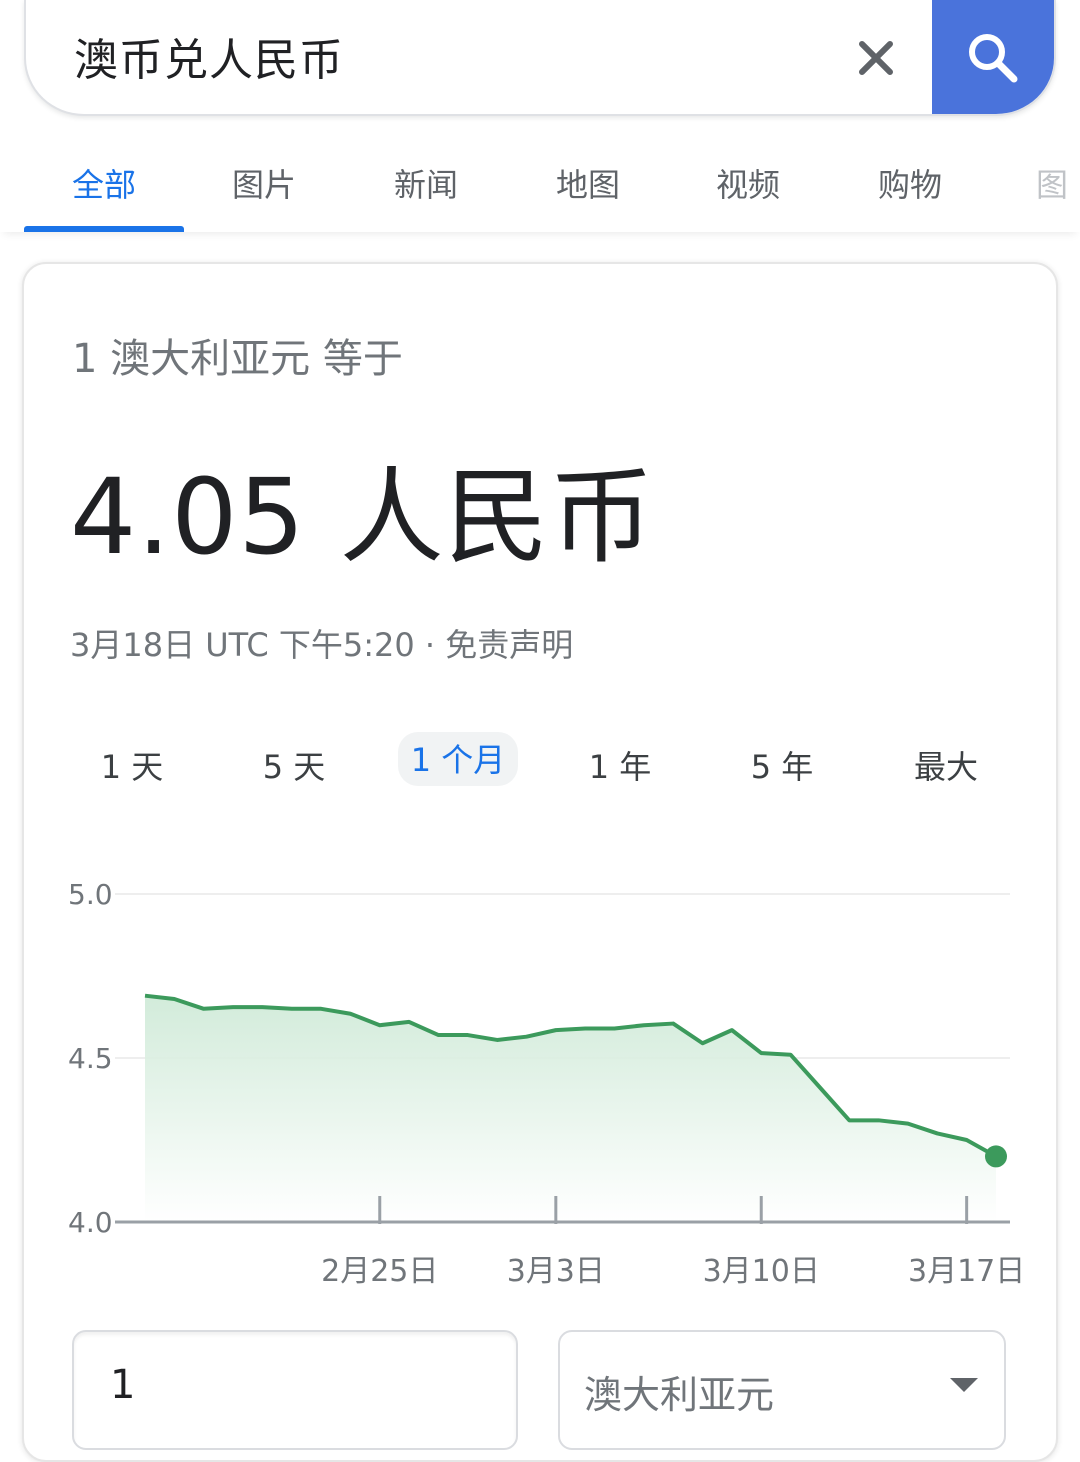  Describe the element at coordinates (90, 894) in the screenshot. I see `y-tick-label: 5.0` at that location.